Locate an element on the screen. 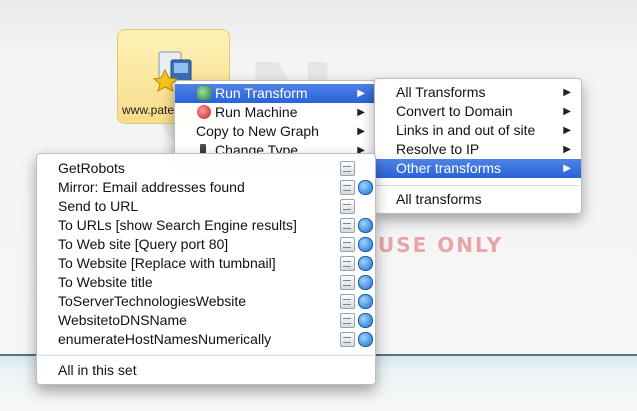 The width and height of the screenshot is (637, 411). transform-item-to-web-site-port80: To Web site [Query port 80] is located at coordinates (206, 244).